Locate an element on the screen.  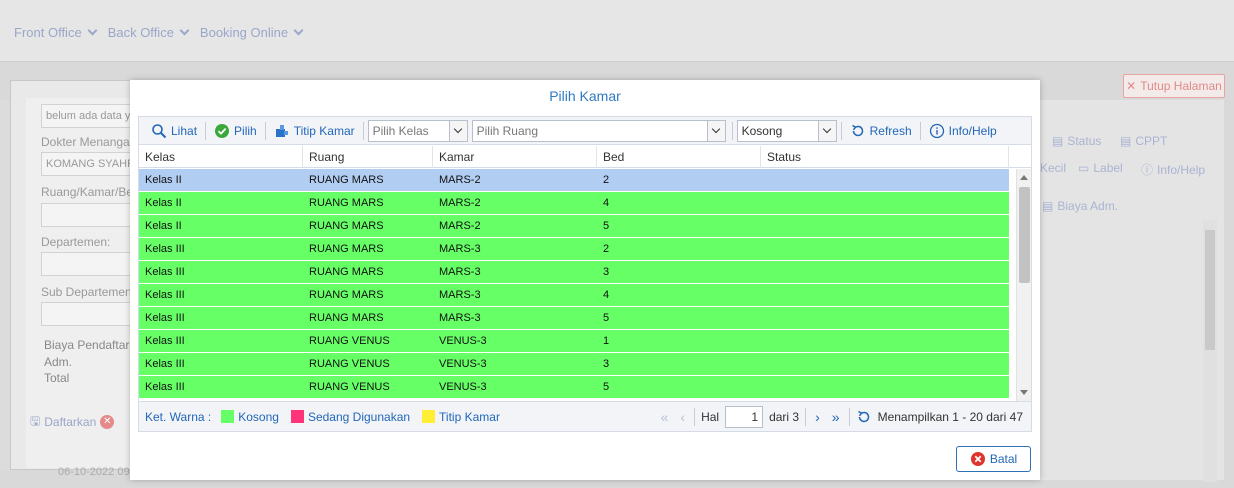
save-icon: 🖫 is located at coordinates (35, 420).